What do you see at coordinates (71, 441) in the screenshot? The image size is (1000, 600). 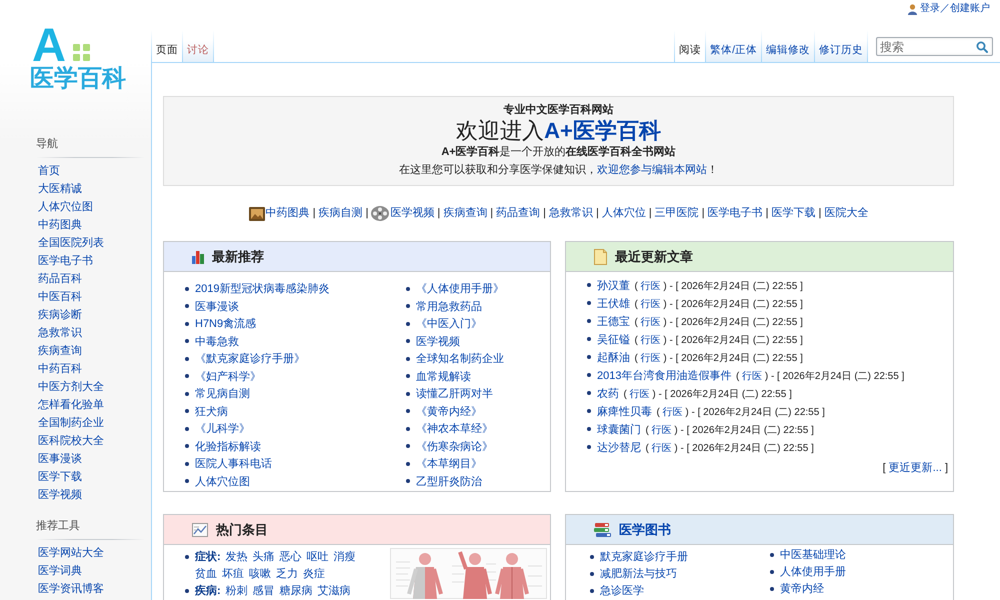 I see `sidebar-link: 医科院校大全` at bounding box center [71, 441].